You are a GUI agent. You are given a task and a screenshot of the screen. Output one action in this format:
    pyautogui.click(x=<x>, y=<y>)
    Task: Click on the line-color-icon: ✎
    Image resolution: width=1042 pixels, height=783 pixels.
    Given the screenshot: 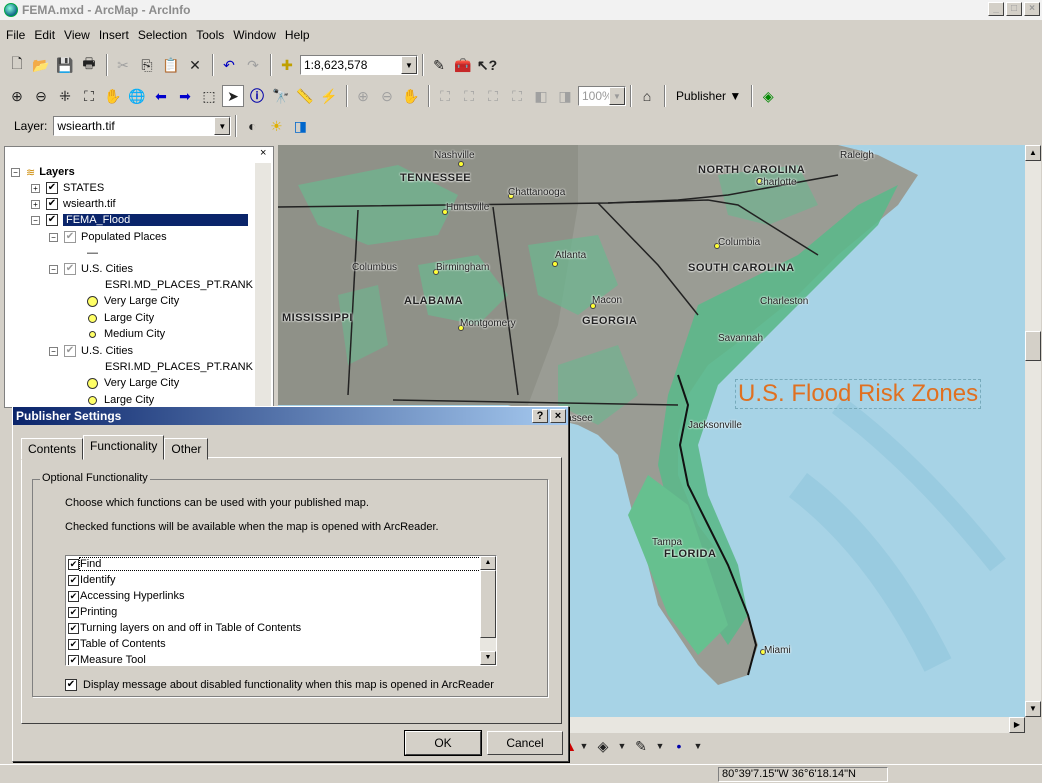 What is the action you would take?
    pyautogui.click(x=641, y=746)
    